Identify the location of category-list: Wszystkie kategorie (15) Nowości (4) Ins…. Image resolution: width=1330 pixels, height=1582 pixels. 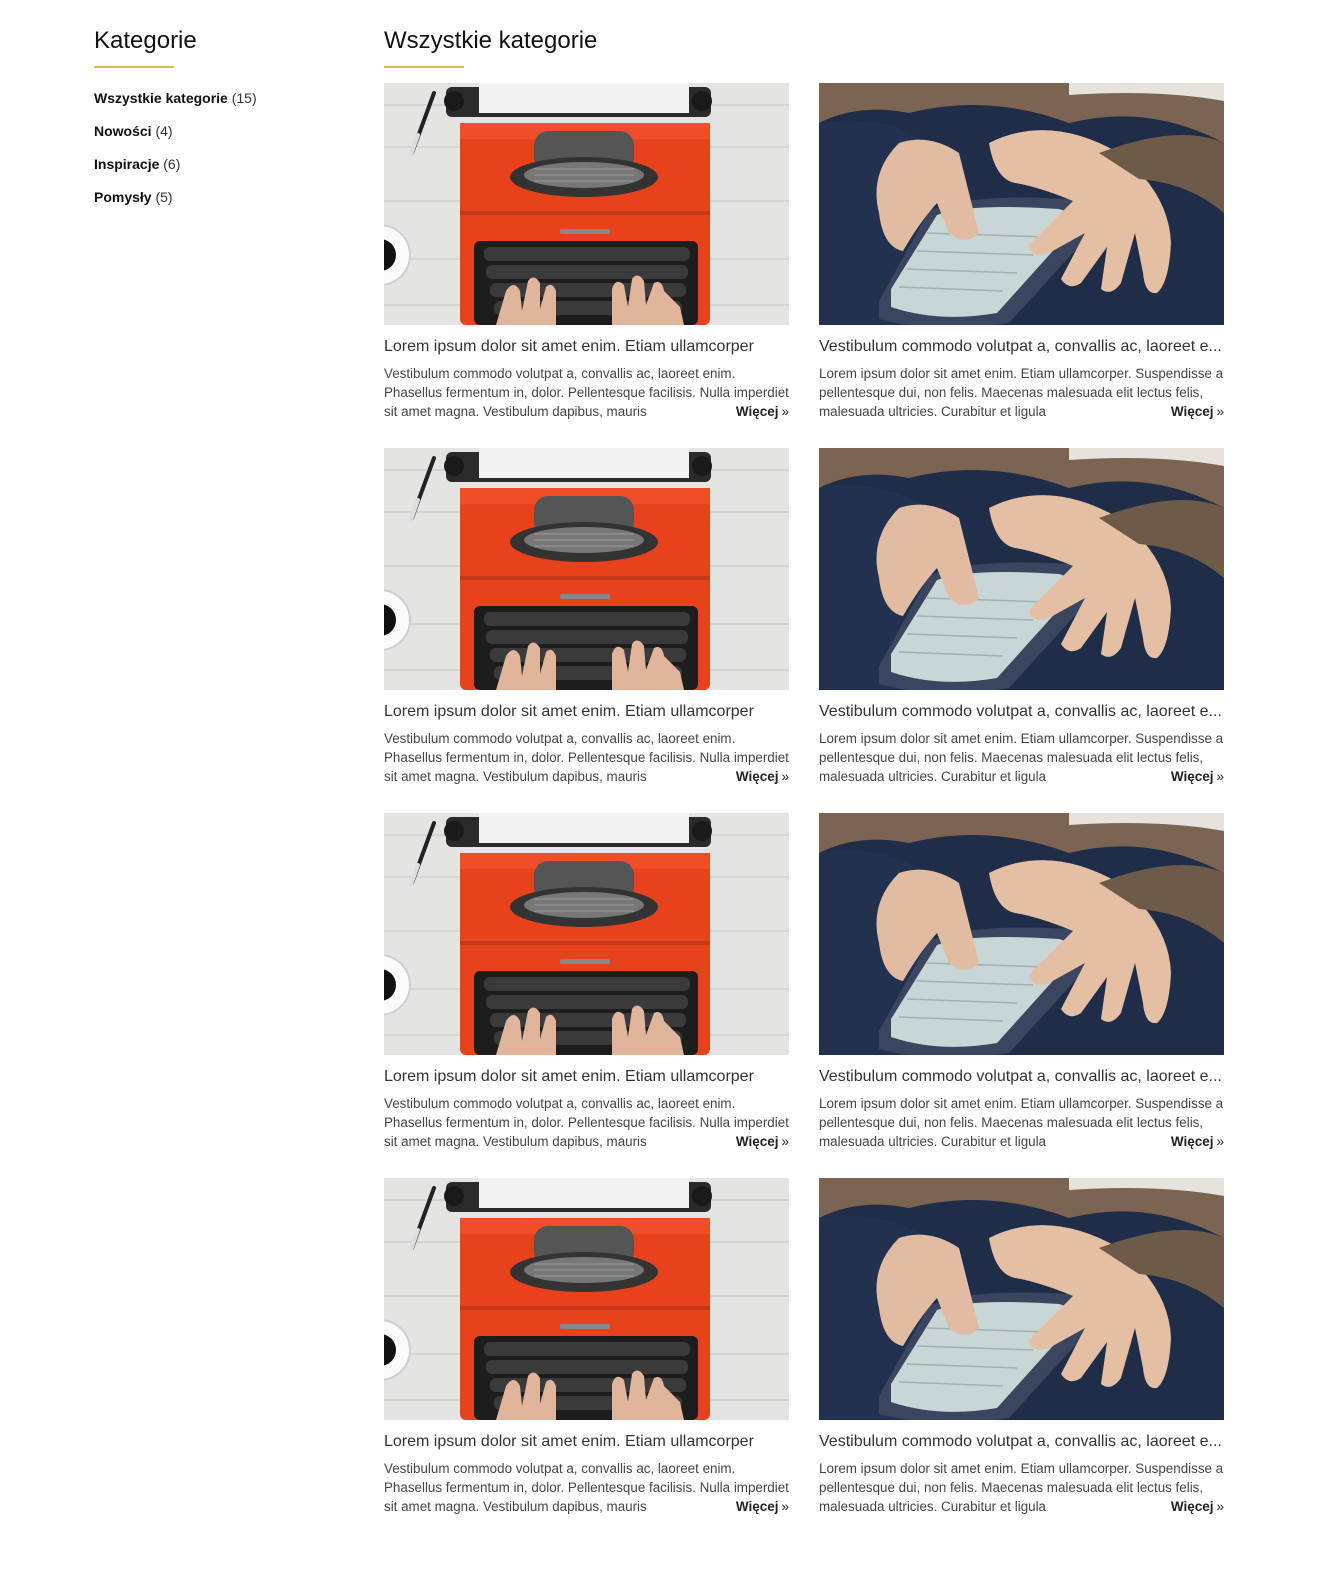
(204, 147).